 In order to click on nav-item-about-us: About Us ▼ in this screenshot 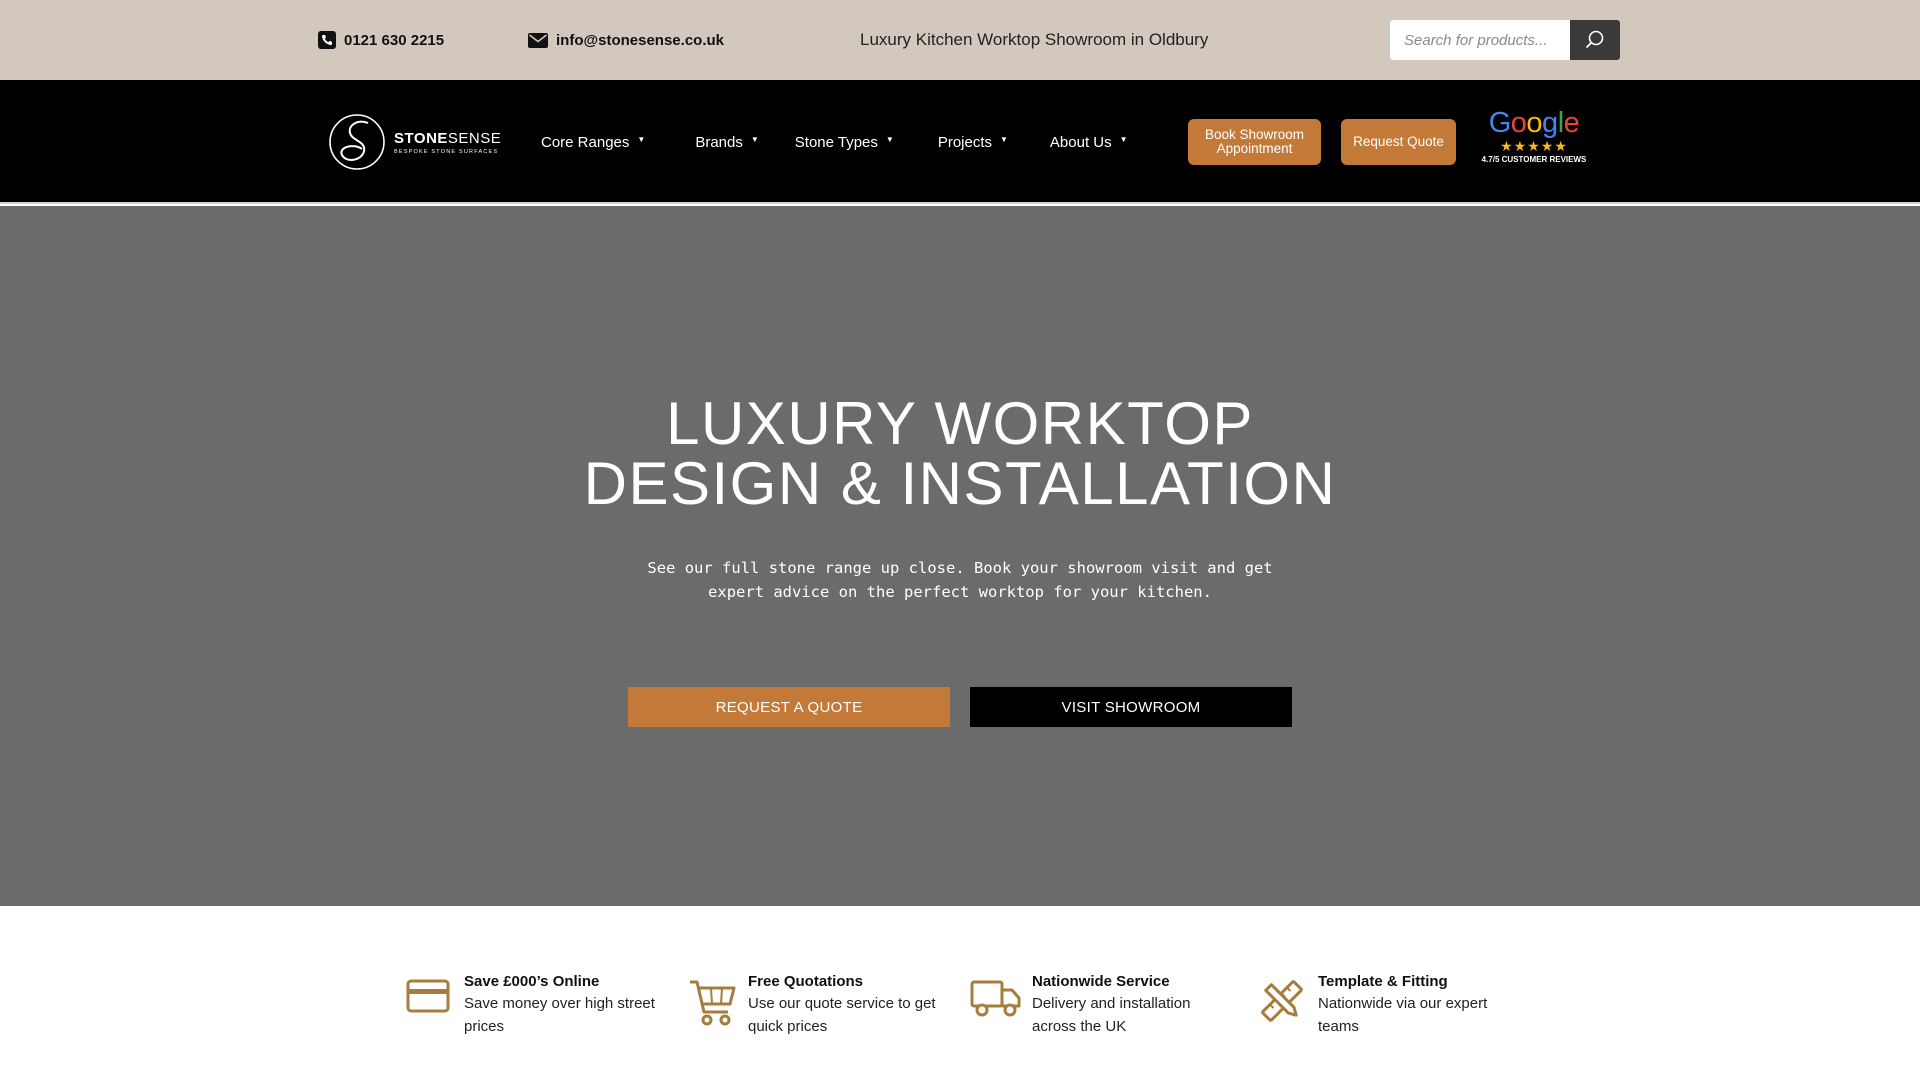, I will do `click(1089, 142)`.